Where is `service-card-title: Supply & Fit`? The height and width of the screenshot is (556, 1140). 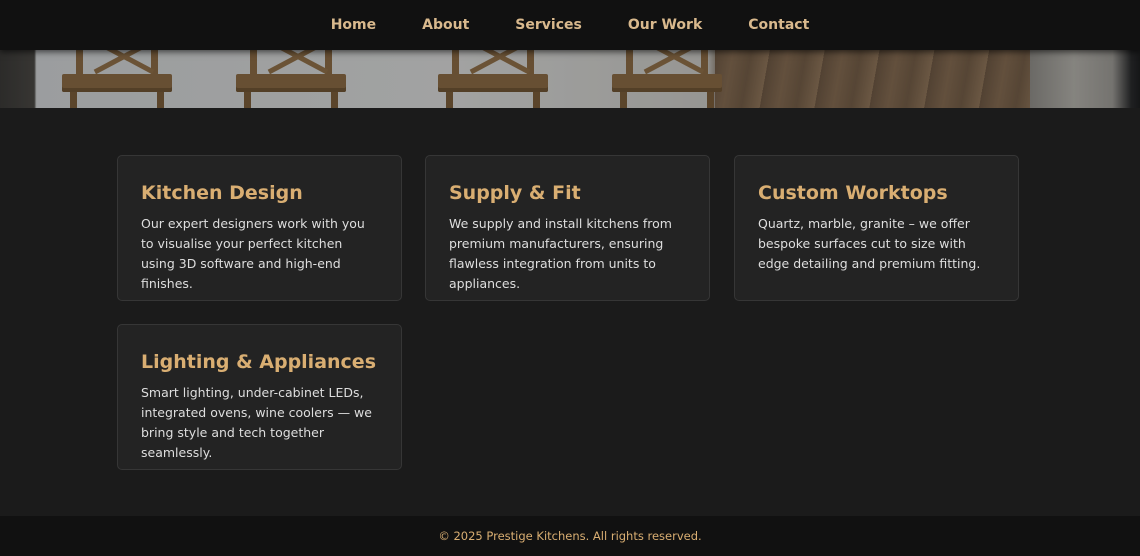
service-card-title: Supply & Fit is located at coordinates (515, 193).